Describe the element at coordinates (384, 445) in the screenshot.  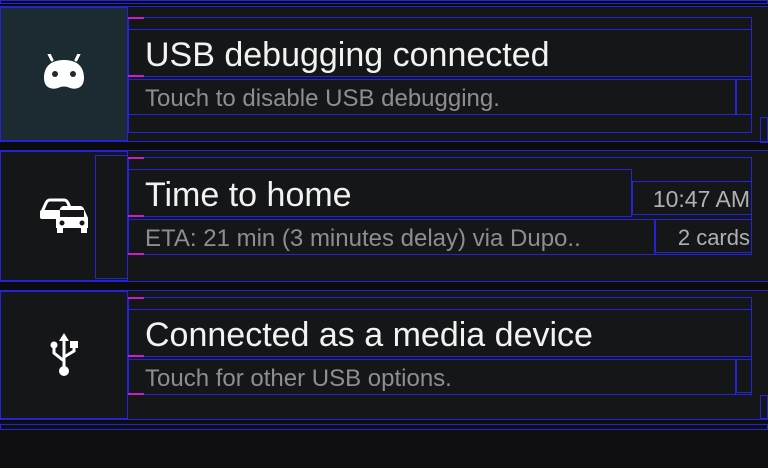
I see `background-strip` at that location.